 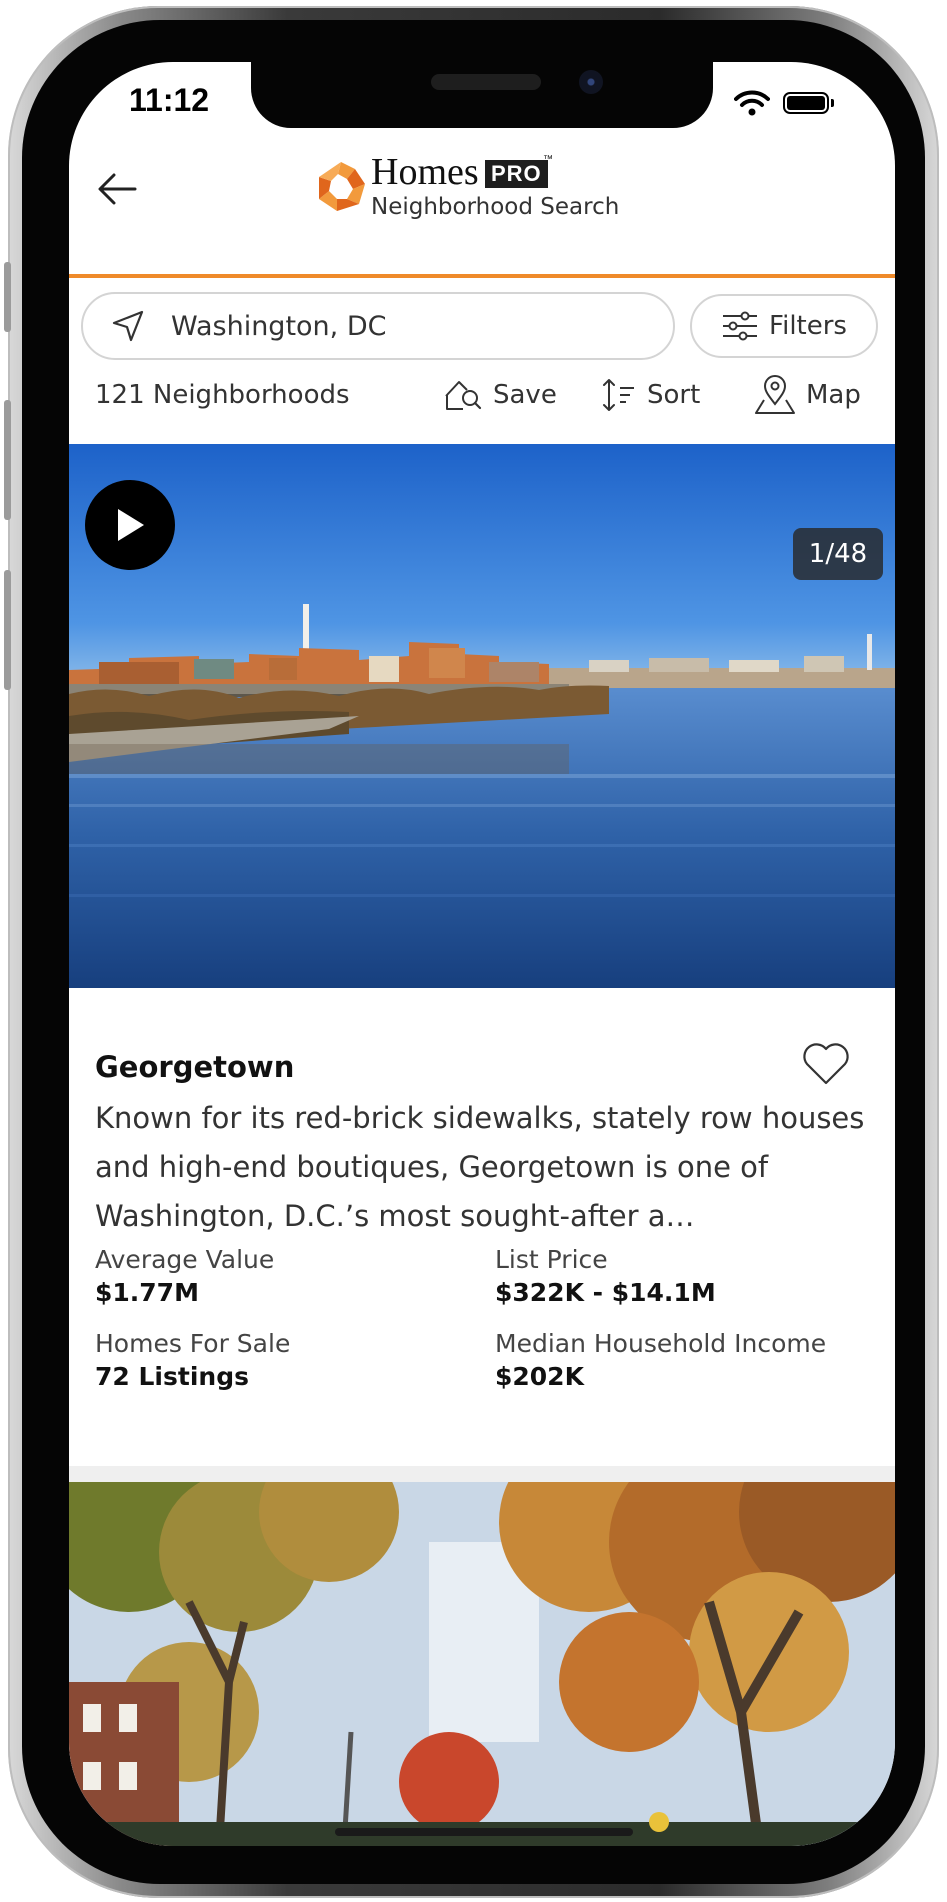 What do you see at coordinates (516, 174) in the screenshot?
I see `brand-pro-badge: PRO` at bounding box center [516, 174].